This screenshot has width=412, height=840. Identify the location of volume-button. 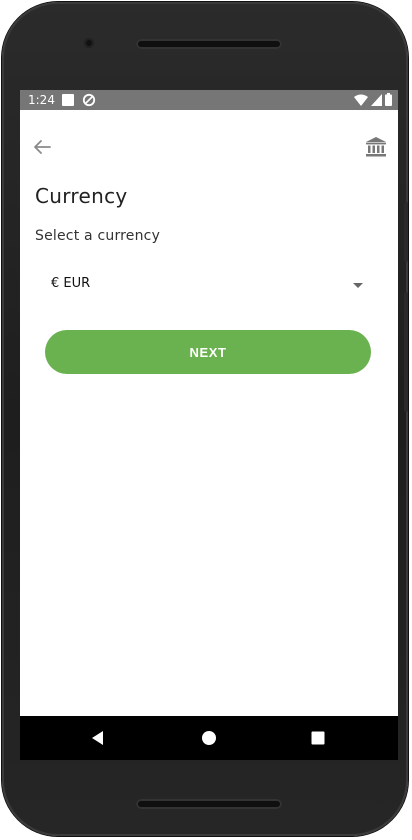
(406, 352).